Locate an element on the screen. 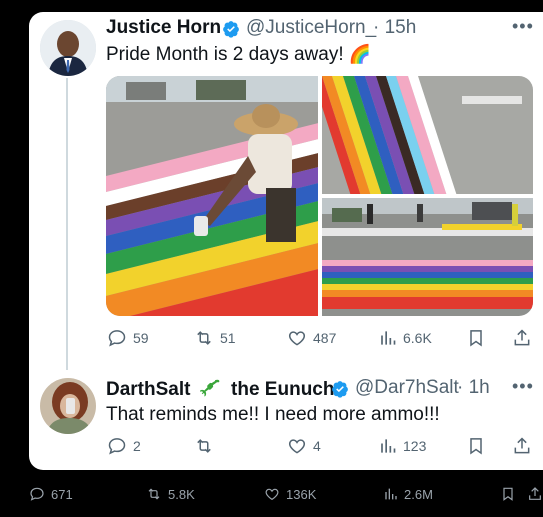 Image resolution: width=543 pixels, height=517 pixels. rainbow-icon: 🌈 is located at coordinates (360, 54).